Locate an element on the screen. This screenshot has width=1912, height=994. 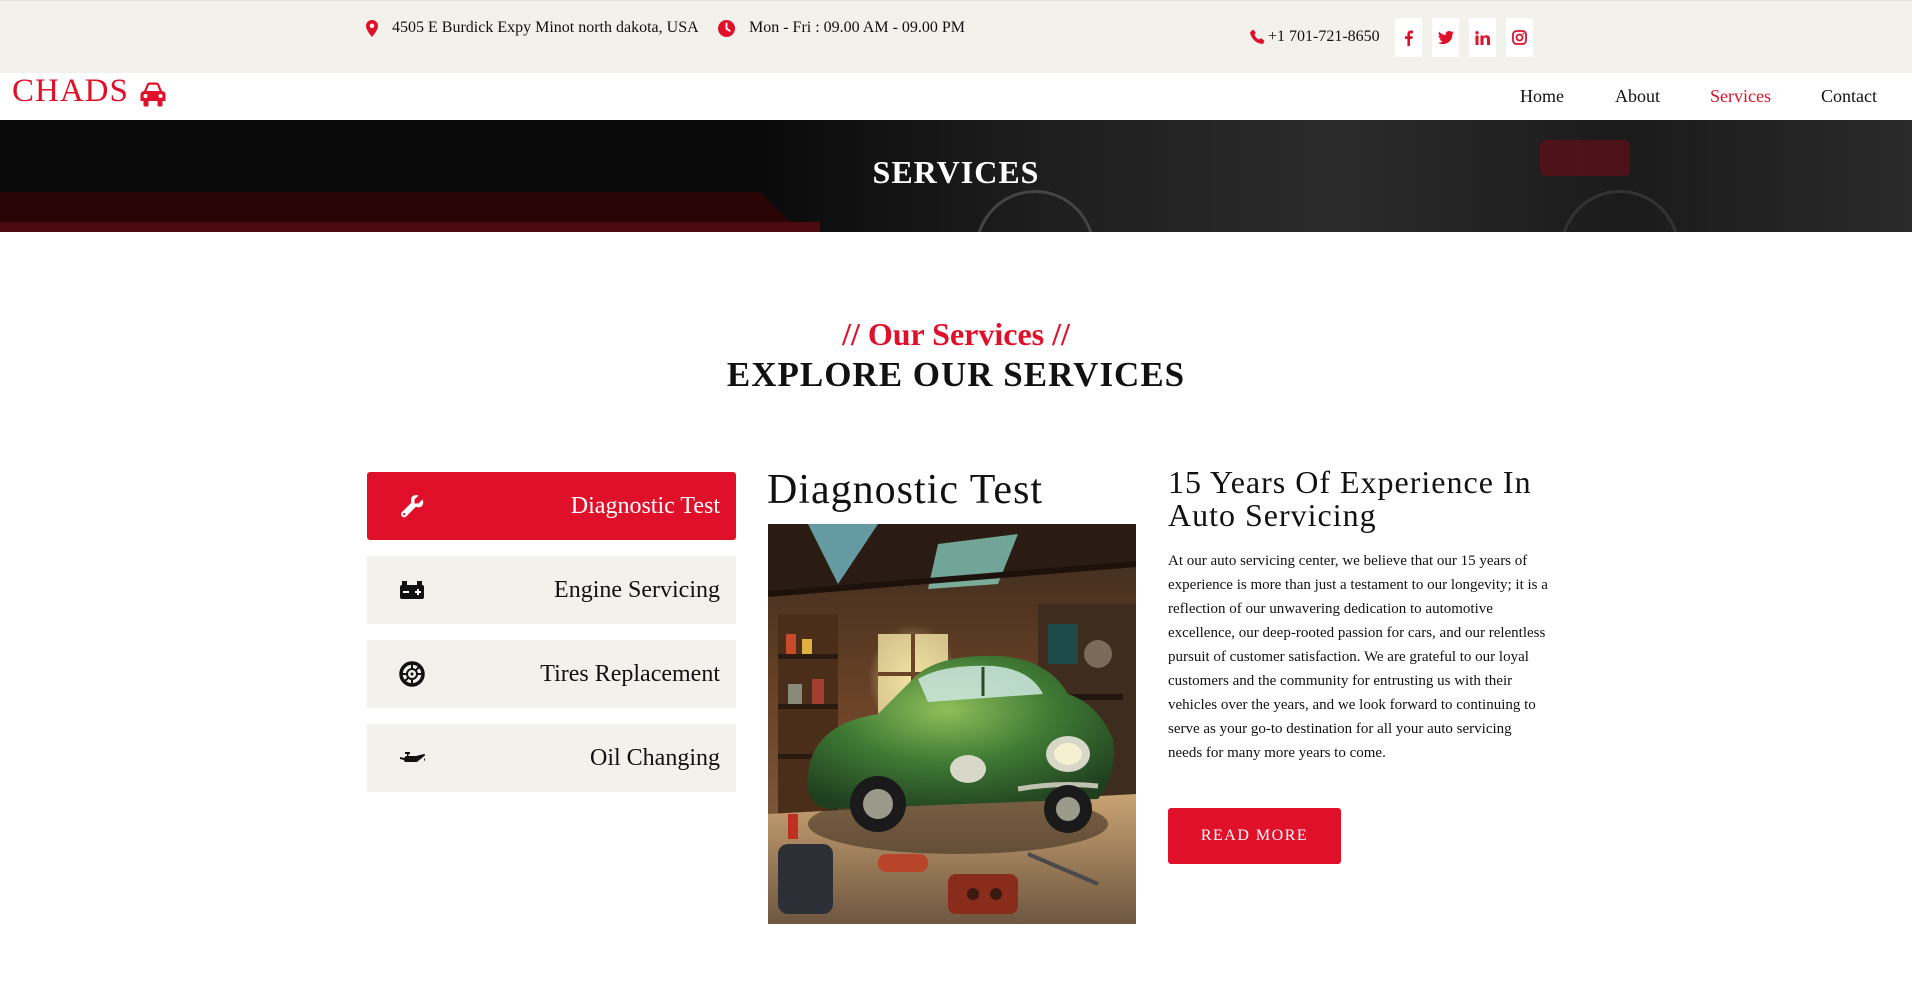
hours-text: Mon - Fri : 09.00 AM - 09.00 PM is located at coordinates (857, 27).